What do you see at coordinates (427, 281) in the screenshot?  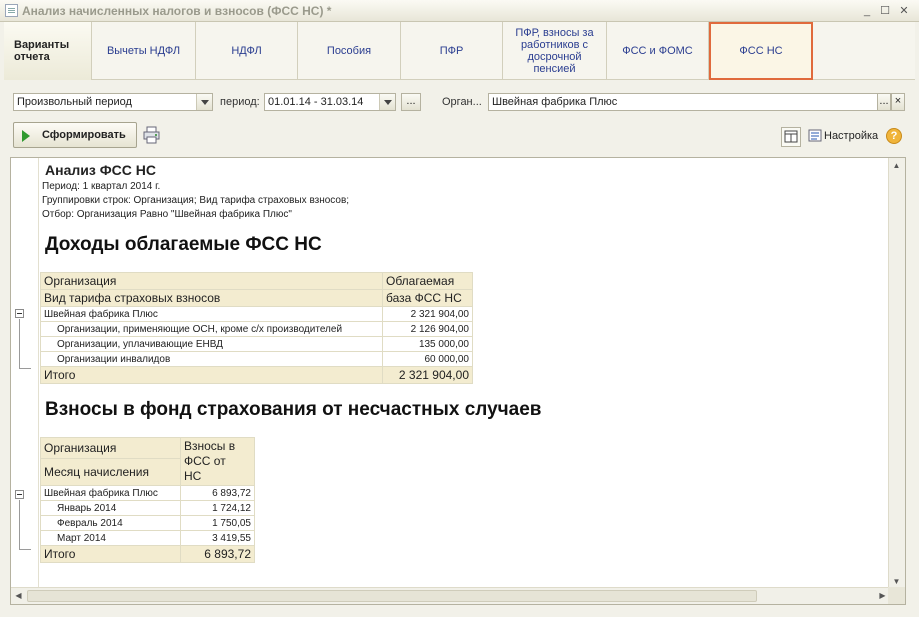 I see `column-header: Облагаемая` at bounding box center [427, 281].